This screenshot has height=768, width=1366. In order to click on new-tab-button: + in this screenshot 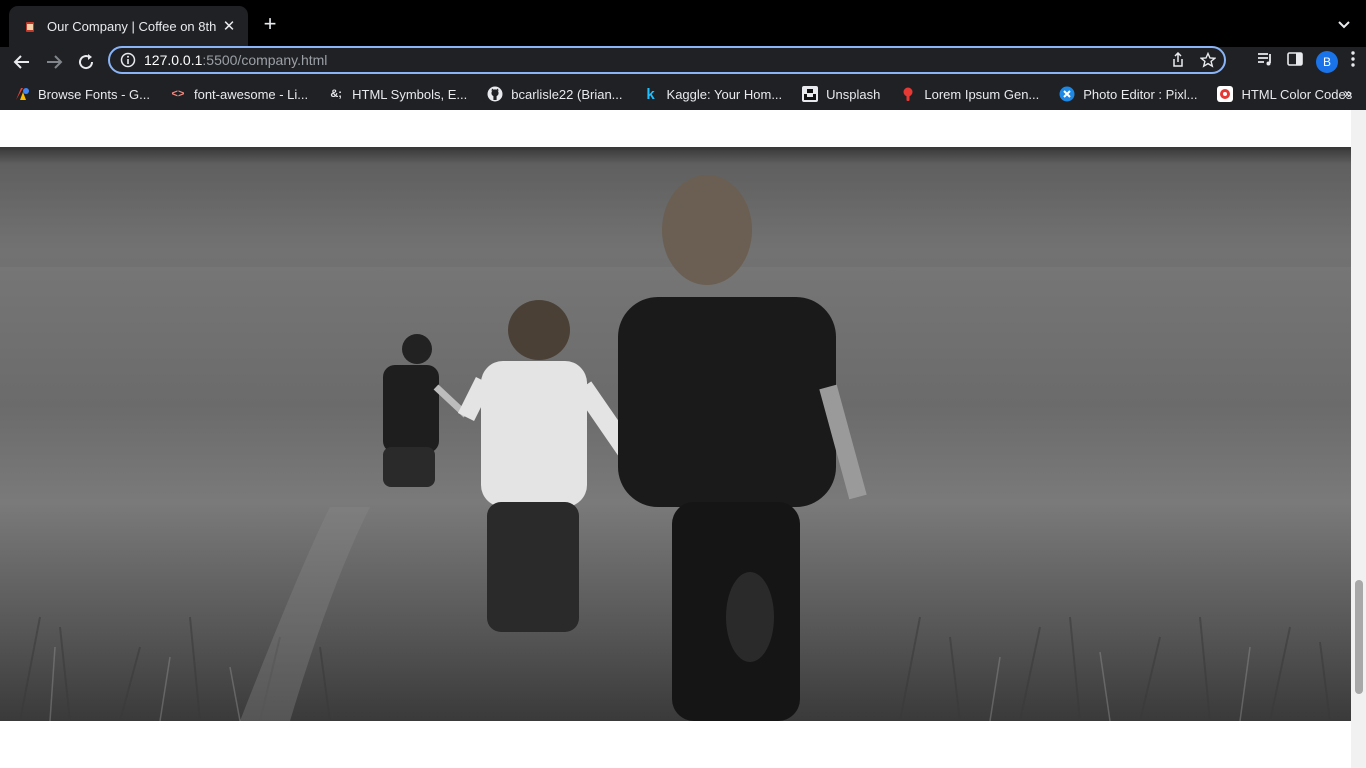, I will do `click(270, 25)`.